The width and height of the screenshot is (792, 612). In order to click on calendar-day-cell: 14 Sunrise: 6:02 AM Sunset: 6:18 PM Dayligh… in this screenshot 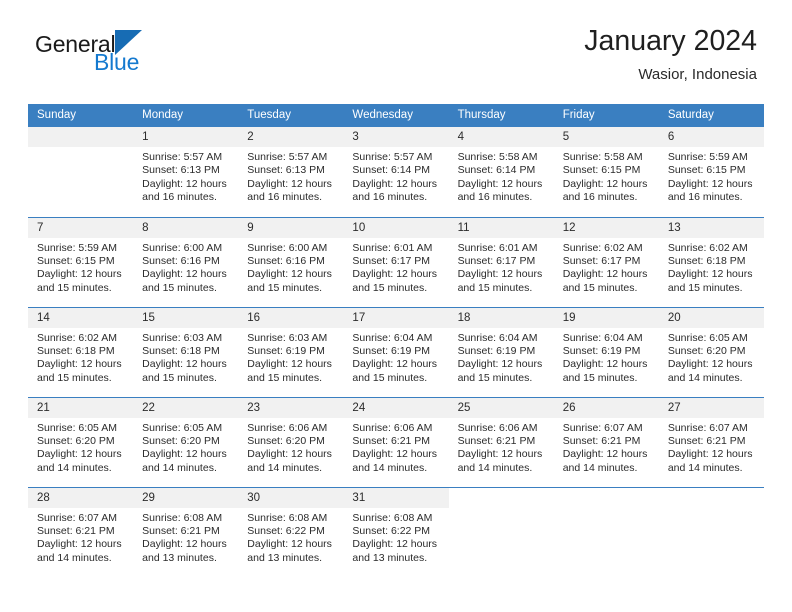, I will do `click(81, 351)`.